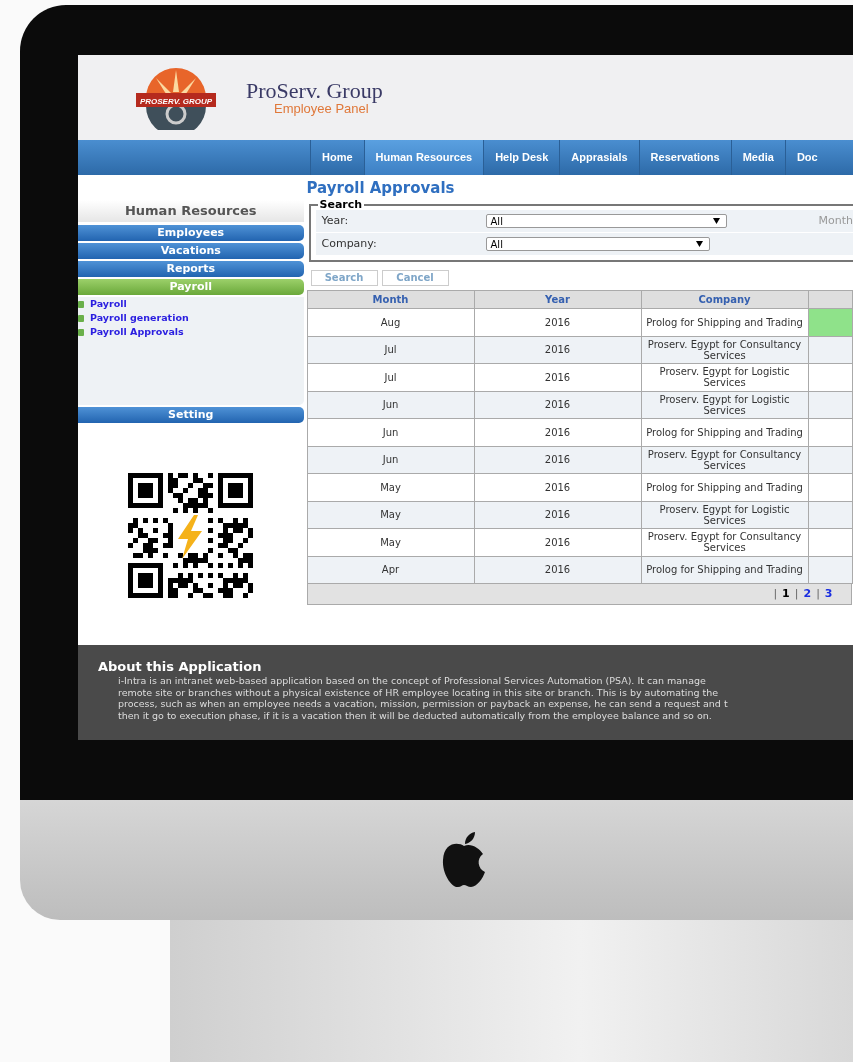 This screenshot has width=853, height=1062. I want to click on field-label: Month, so click(835, 220).